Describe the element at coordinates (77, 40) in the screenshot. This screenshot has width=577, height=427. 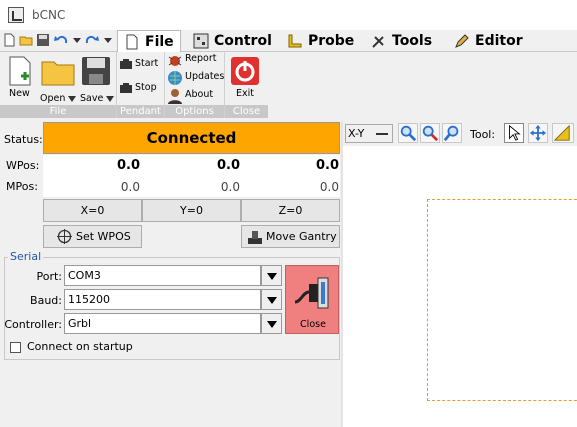
I see `undo-dropdown-icon` at that location.